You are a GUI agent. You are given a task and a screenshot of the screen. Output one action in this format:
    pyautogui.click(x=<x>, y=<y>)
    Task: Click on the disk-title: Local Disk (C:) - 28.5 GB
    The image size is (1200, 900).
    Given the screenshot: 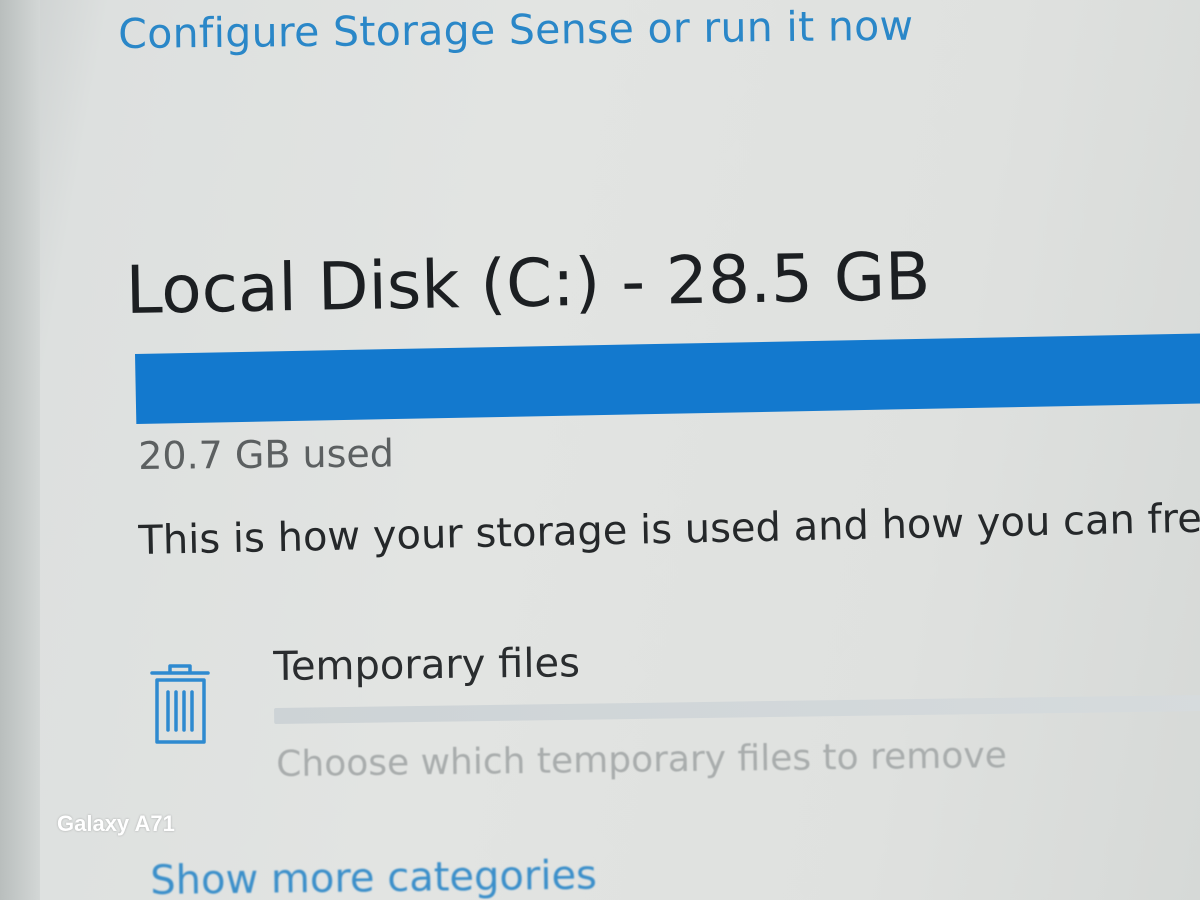 What is the action you would take?
    pyautogui.click(x=528, y=283)
    